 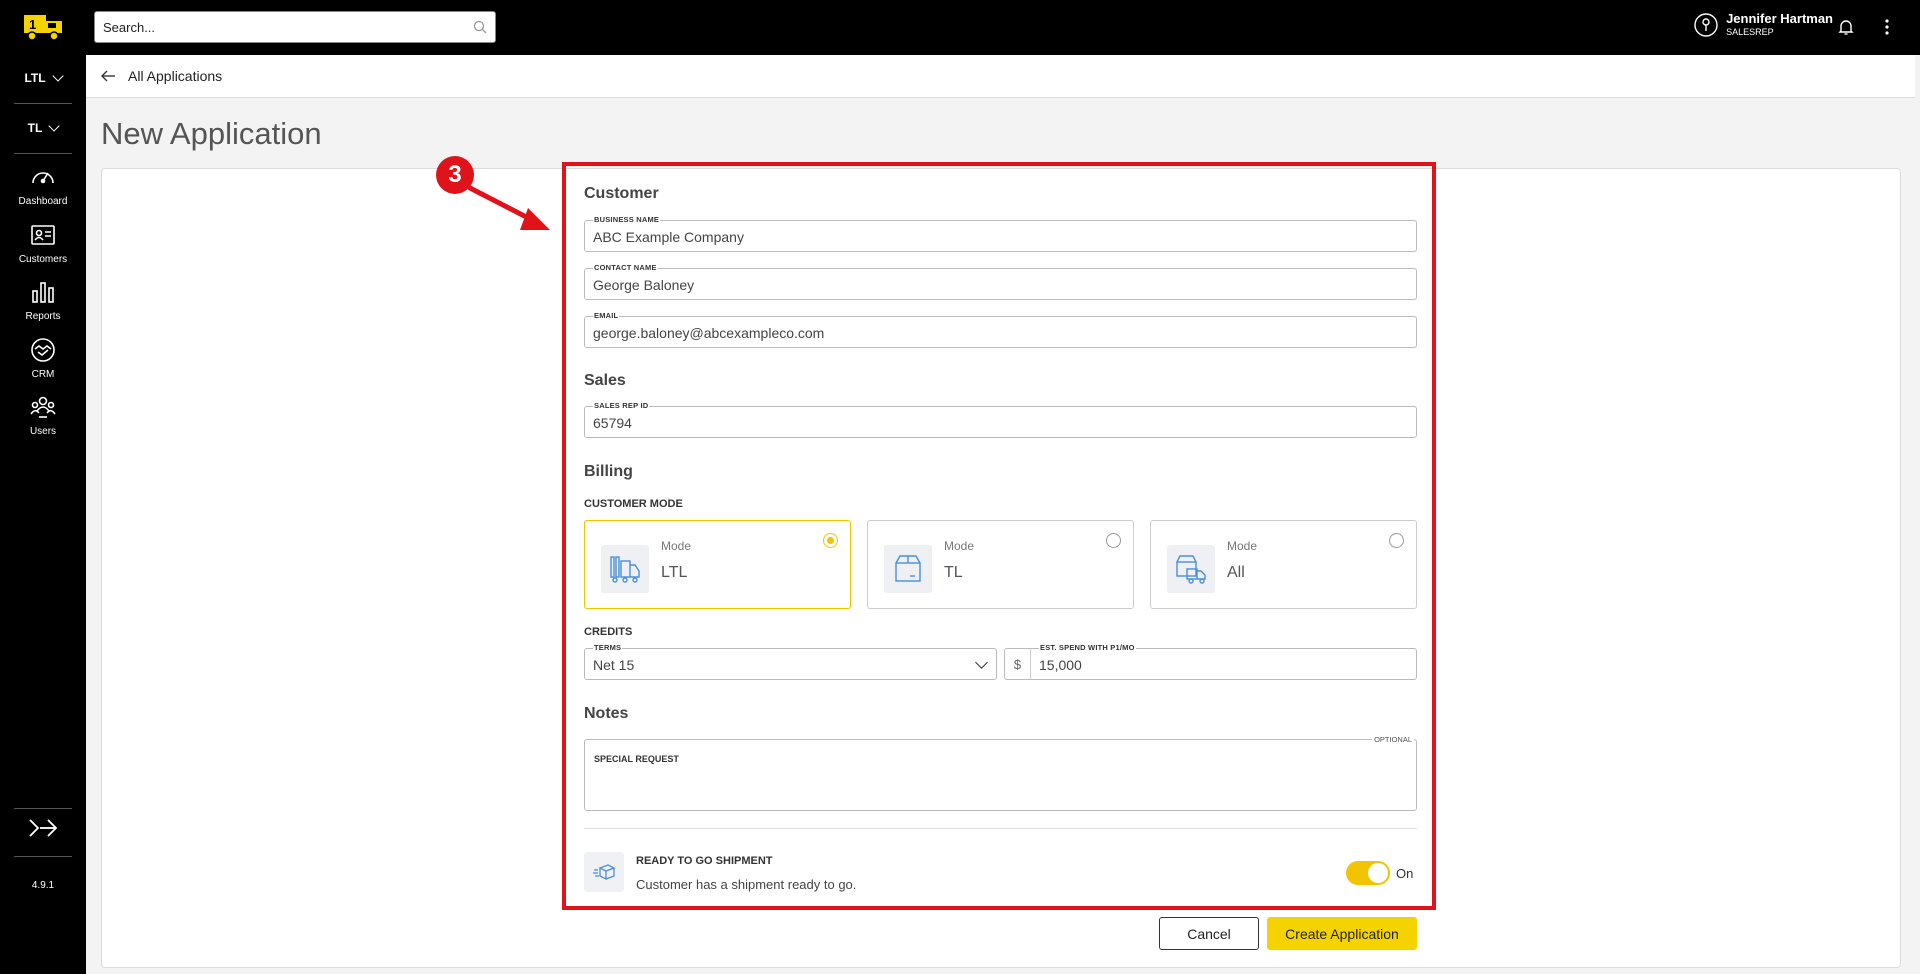 I want to click on email-label: EMAIL, so click(x=606, y=315).